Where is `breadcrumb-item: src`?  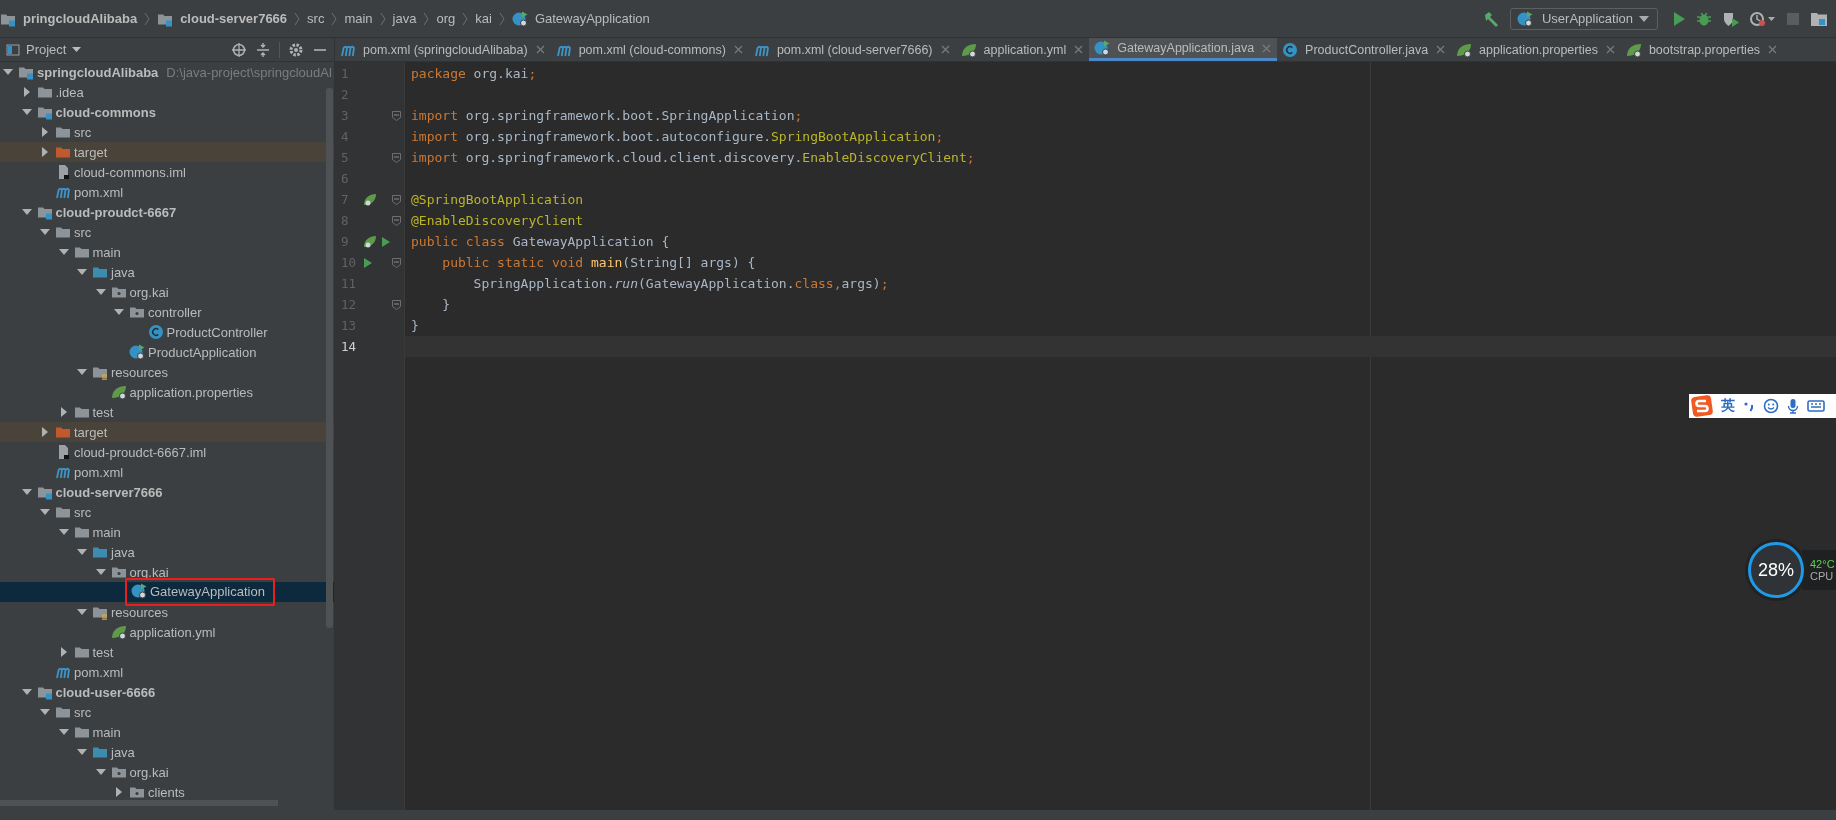
breadcrumb-item: src is located at coordinates (316, 18).